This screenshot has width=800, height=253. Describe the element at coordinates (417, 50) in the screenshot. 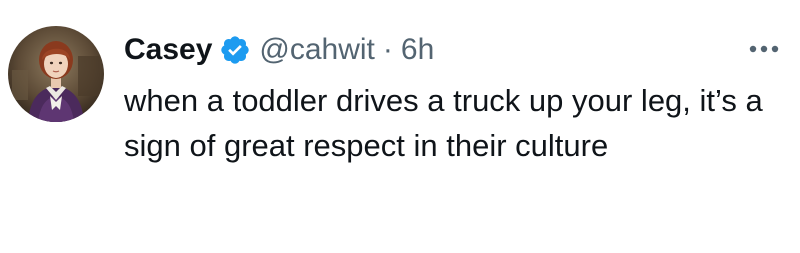

I see `timestamp: 6h` at that location.